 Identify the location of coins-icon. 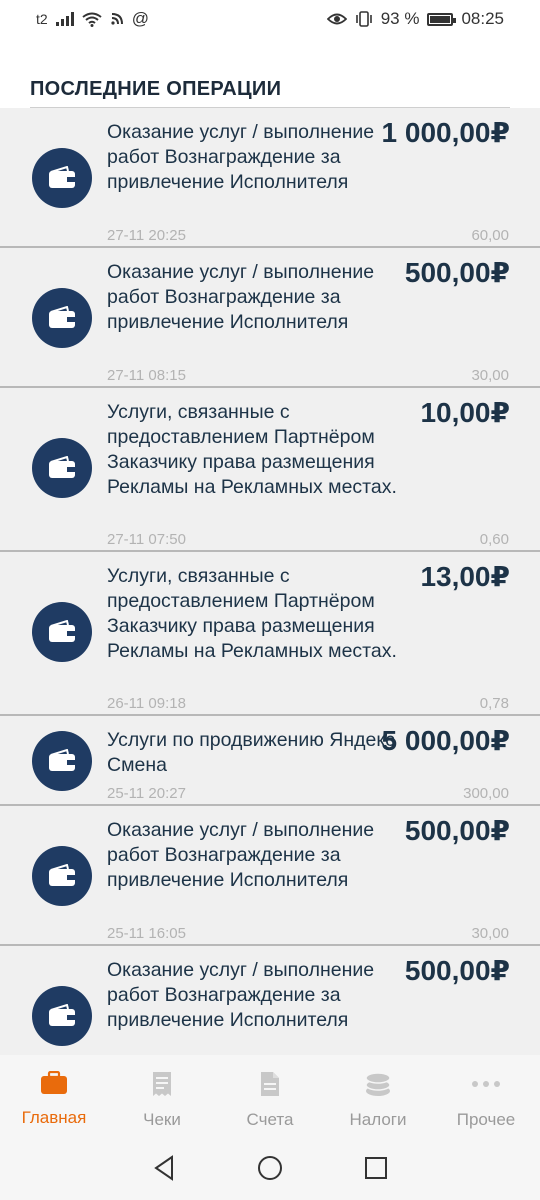
(378, 1086).